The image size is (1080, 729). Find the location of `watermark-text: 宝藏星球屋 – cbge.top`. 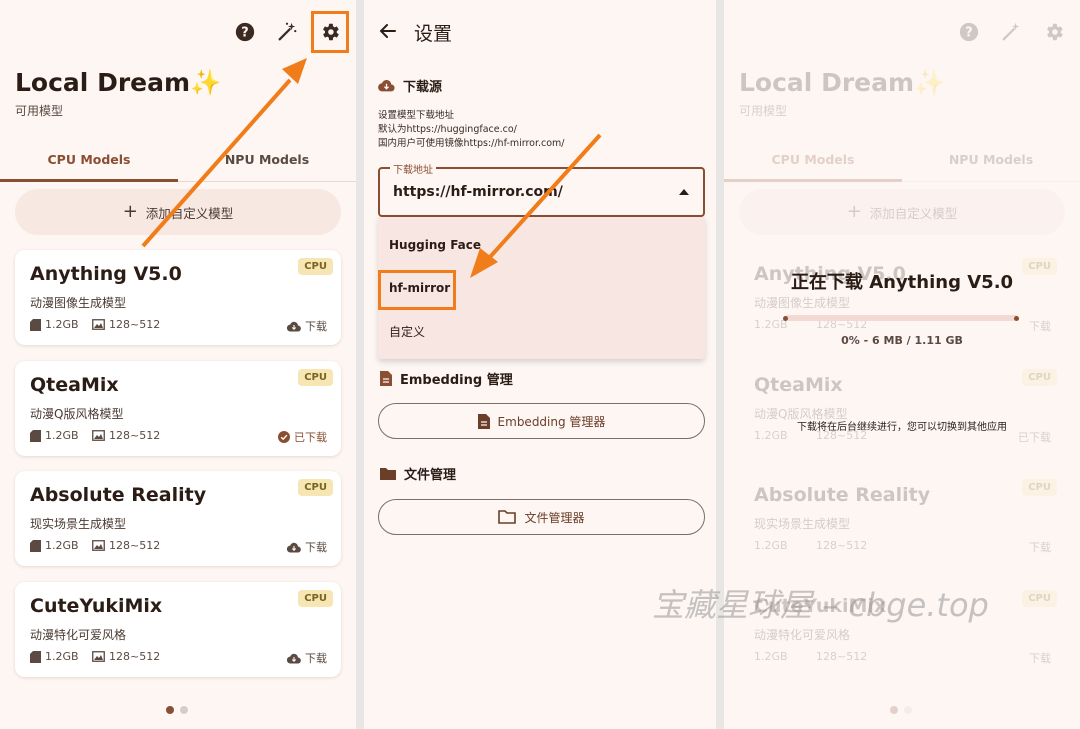

watermark-text: 宝藏星球屋 – cbge.top is located at coordinates (820, 605).